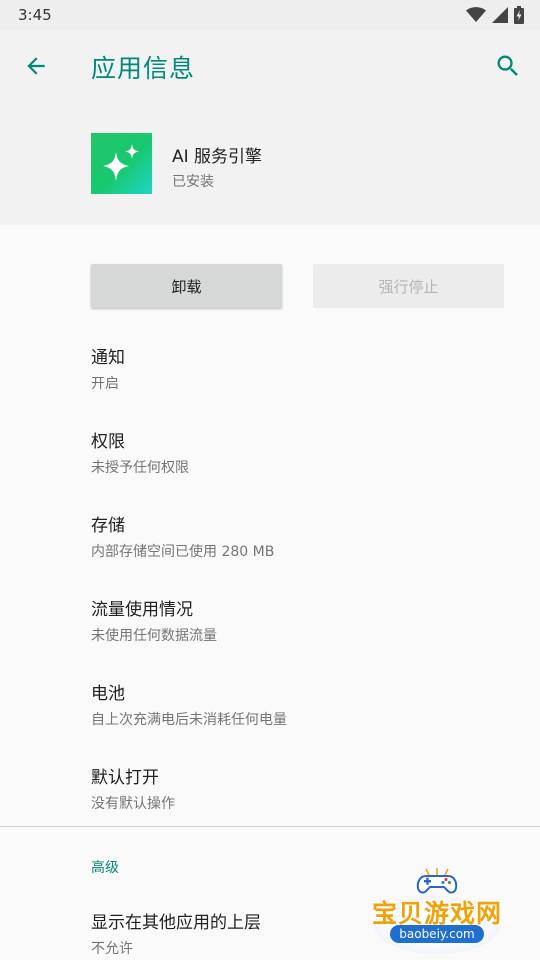  Describe the element at coordinates (437, 910) in the screenshot. I see `watermark-logo: 宝贝游戏网 baobeiy.com` at that location.